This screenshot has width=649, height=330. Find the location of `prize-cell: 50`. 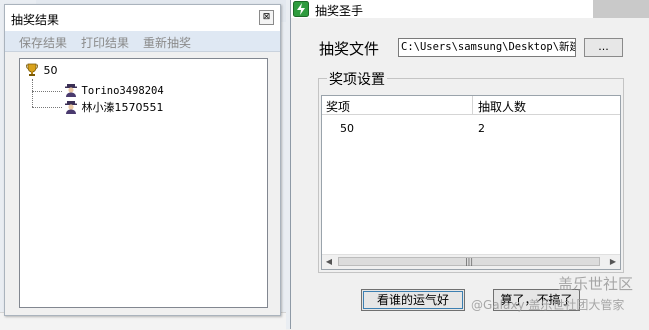

prize-cell: 50 is located at coordinates (347, 128).